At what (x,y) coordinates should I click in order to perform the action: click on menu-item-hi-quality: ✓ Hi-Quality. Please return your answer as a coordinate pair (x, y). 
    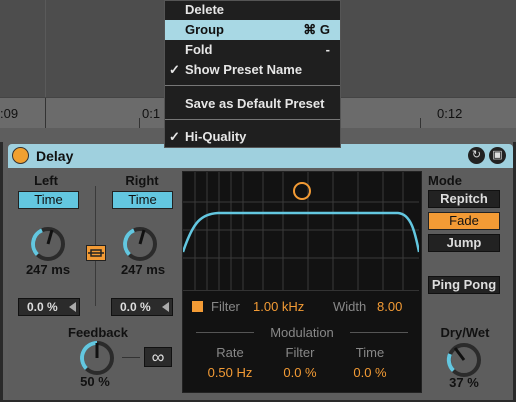
    Looking at the image, I should click on (252, 137).